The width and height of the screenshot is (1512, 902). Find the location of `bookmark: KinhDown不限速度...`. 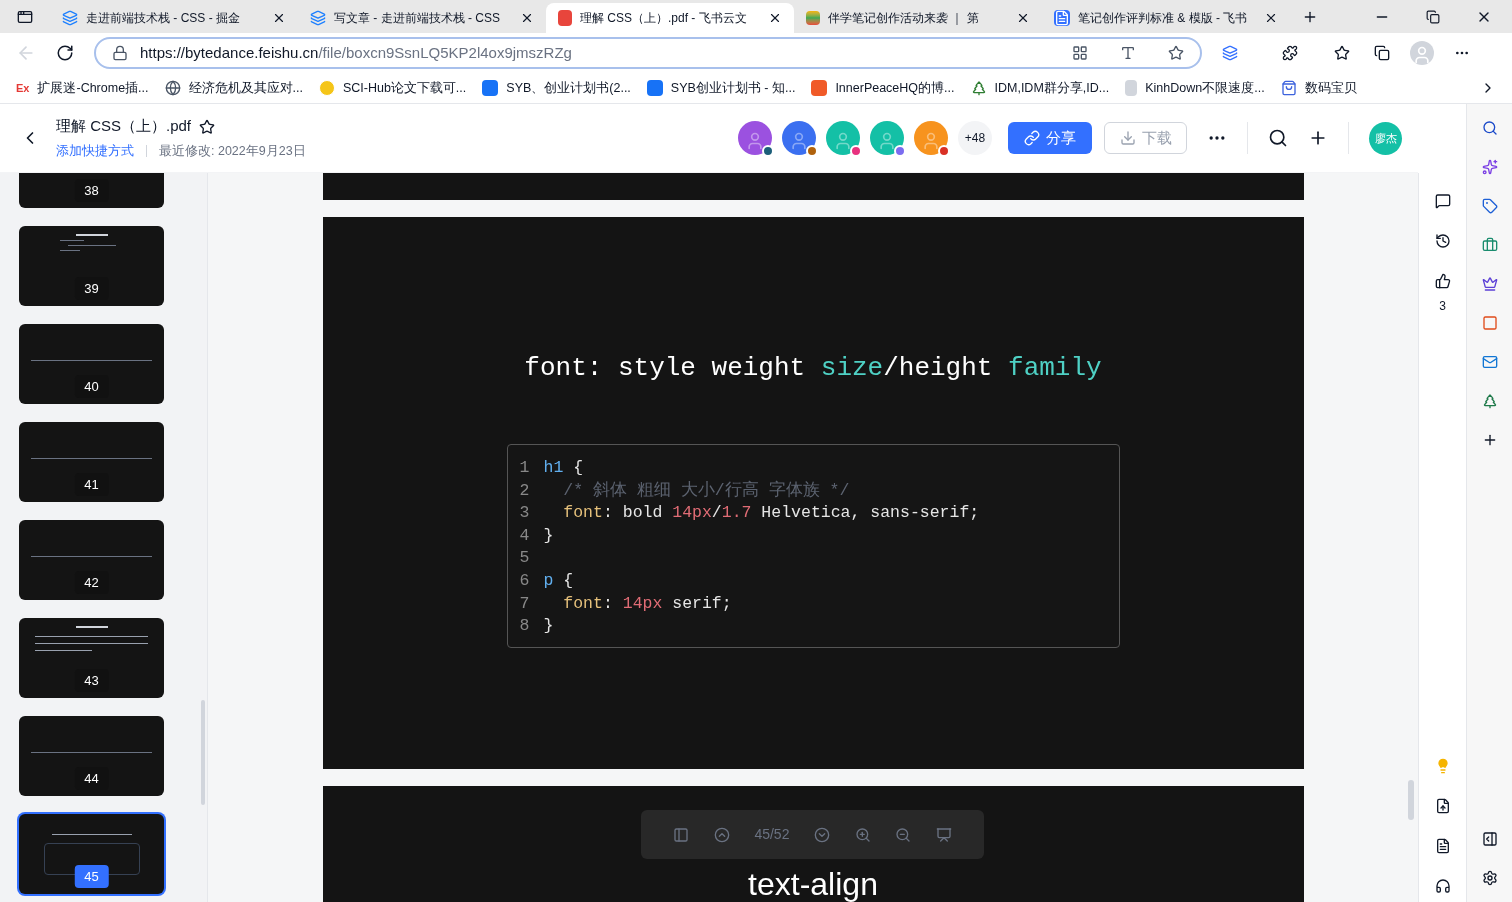

bookmark: KinhDown不限速度... is located at coordinates (1203, 88).